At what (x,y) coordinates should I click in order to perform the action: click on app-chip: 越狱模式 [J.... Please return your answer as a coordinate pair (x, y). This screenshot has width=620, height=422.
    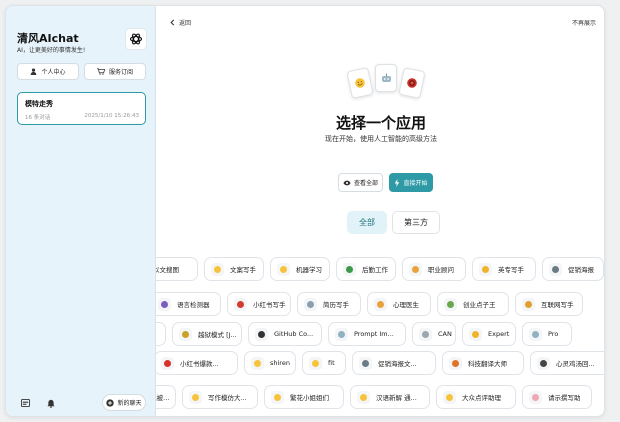
    Looking at the image, I should click on (207, 334).